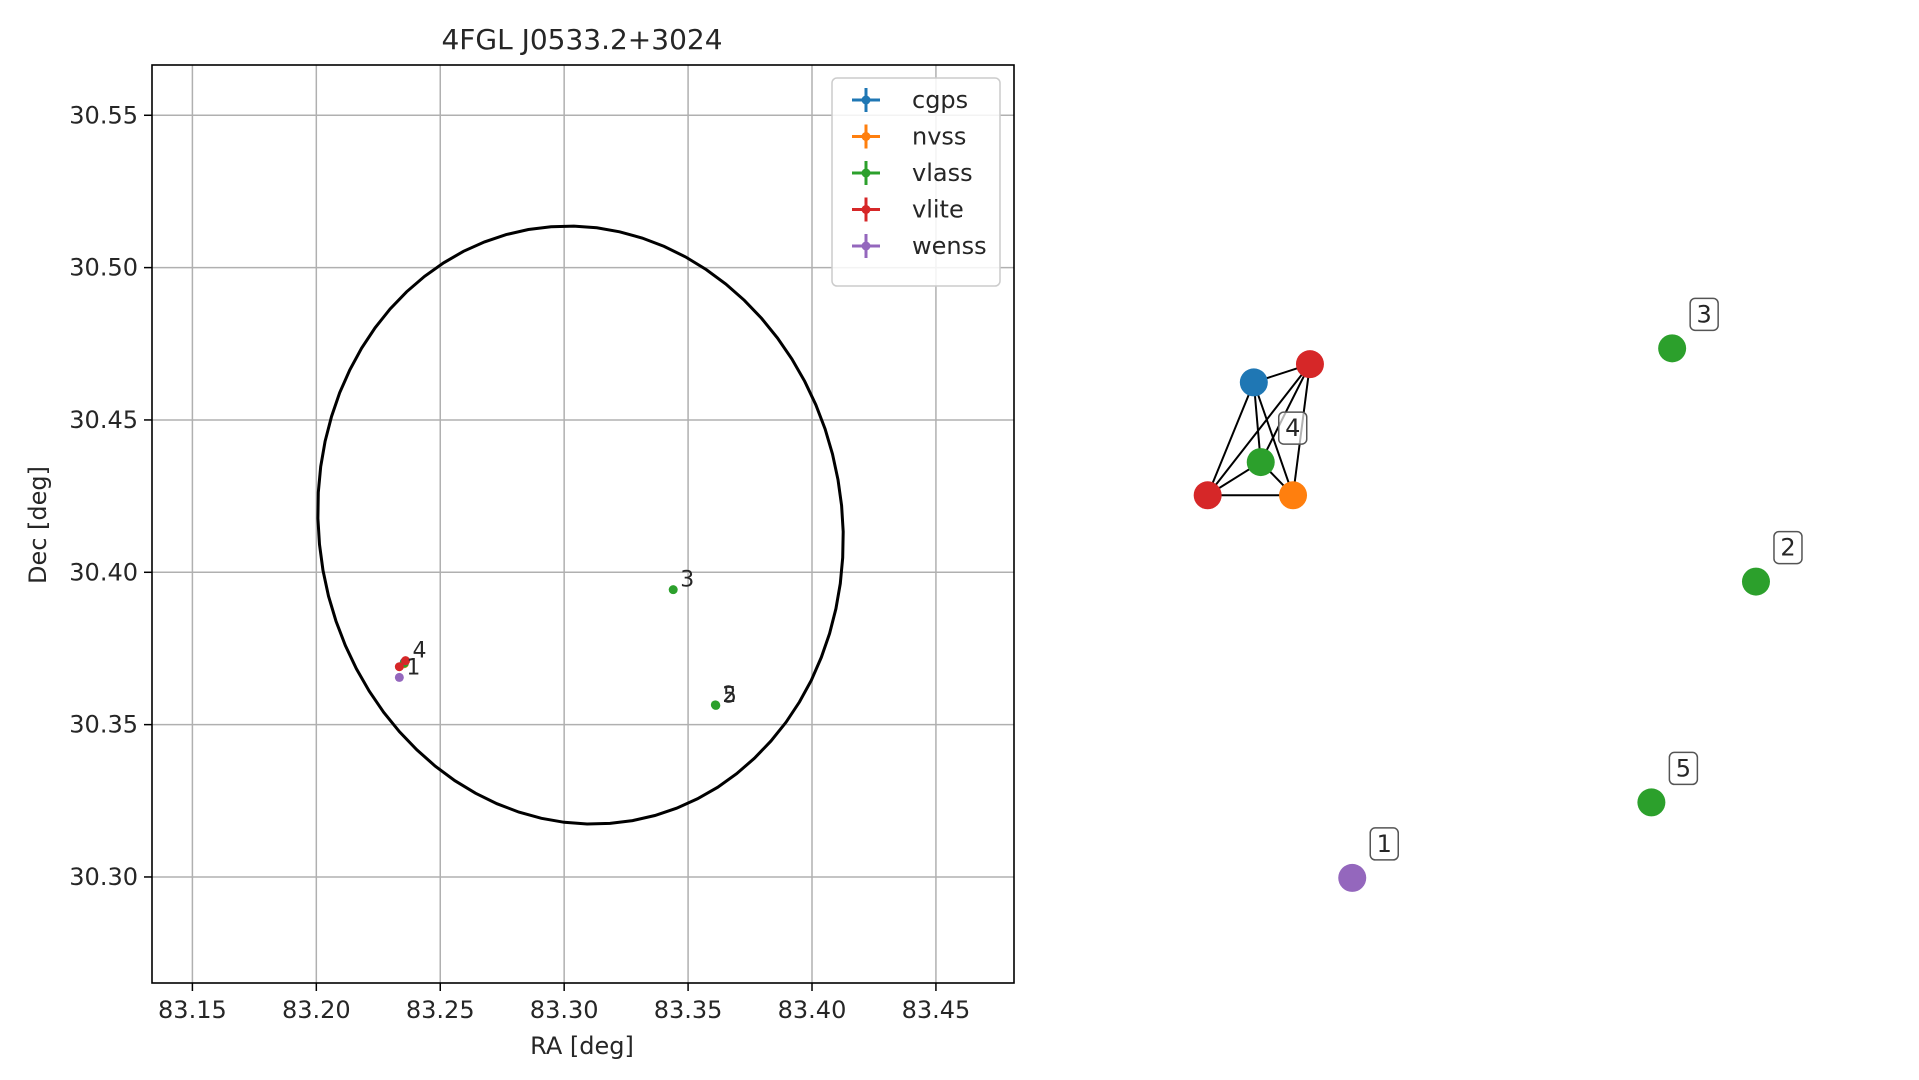 Image resolution: width=1919 pixels, height=1080 pixels. What do you see at coordinates (103, 877) in the screenshot?
I see `y-tick-label: 30.30` at bounding box center [103, 877].